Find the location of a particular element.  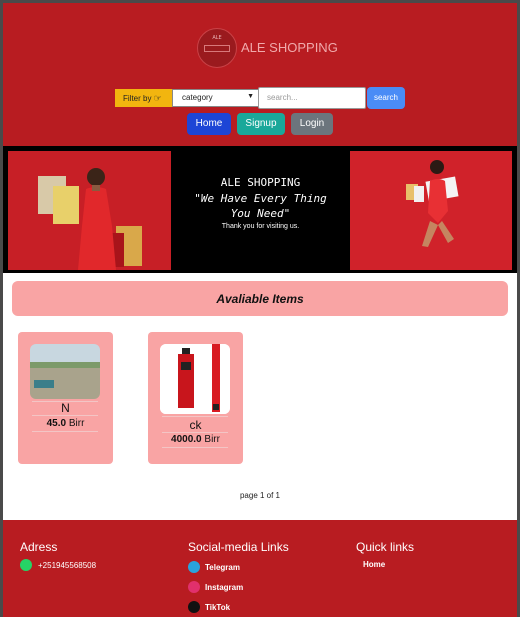

instagram-link: Instagram is located at coordinates (224, 587).